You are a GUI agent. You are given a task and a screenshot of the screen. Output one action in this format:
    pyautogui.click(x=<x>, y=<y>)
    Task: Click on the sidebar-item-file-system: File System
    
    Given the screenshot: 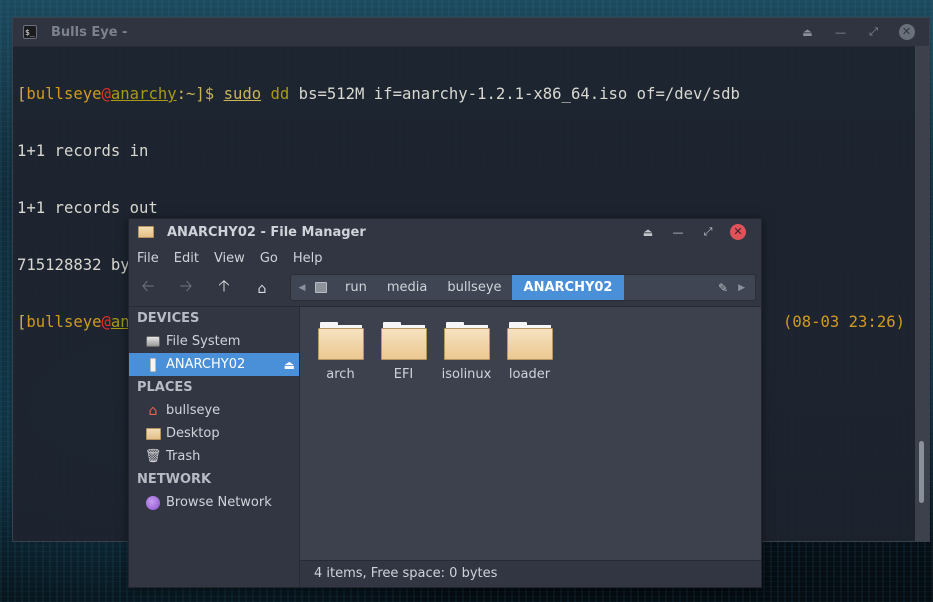 What is the action you would take?
    pyautogui.click(x=214, y=341)
    